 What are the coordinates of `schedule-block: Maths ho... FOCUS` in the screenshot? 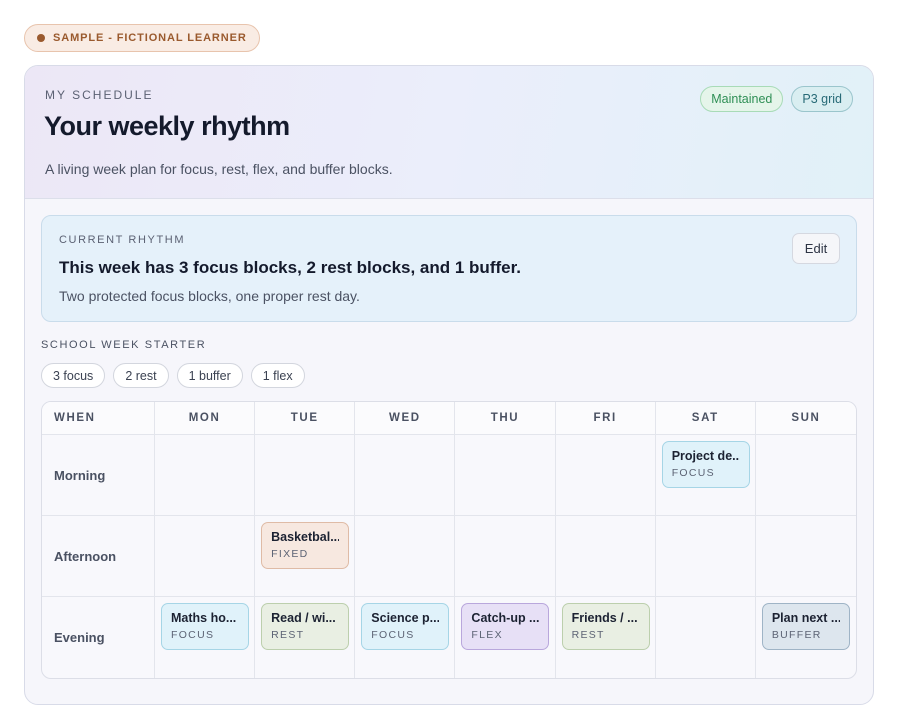 It's located at (205, 626).